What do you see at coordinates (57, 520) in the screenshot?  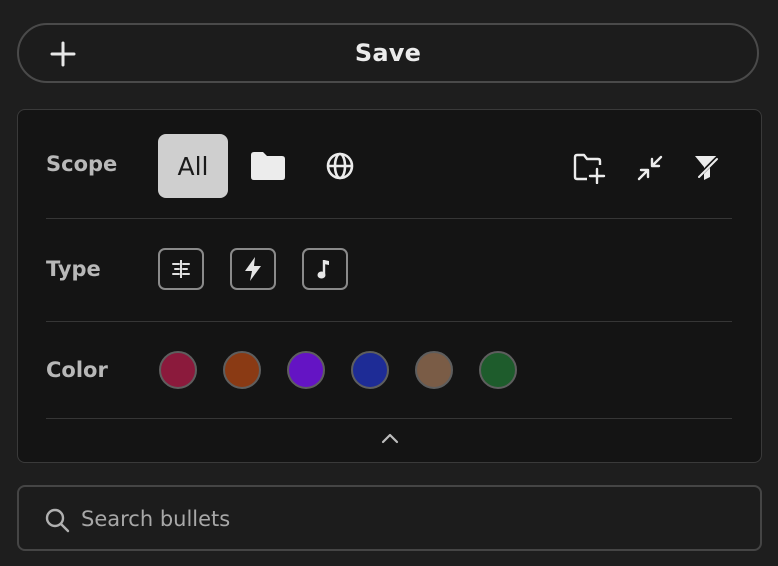 I see `search-icon` at bounding box center [57, 520].